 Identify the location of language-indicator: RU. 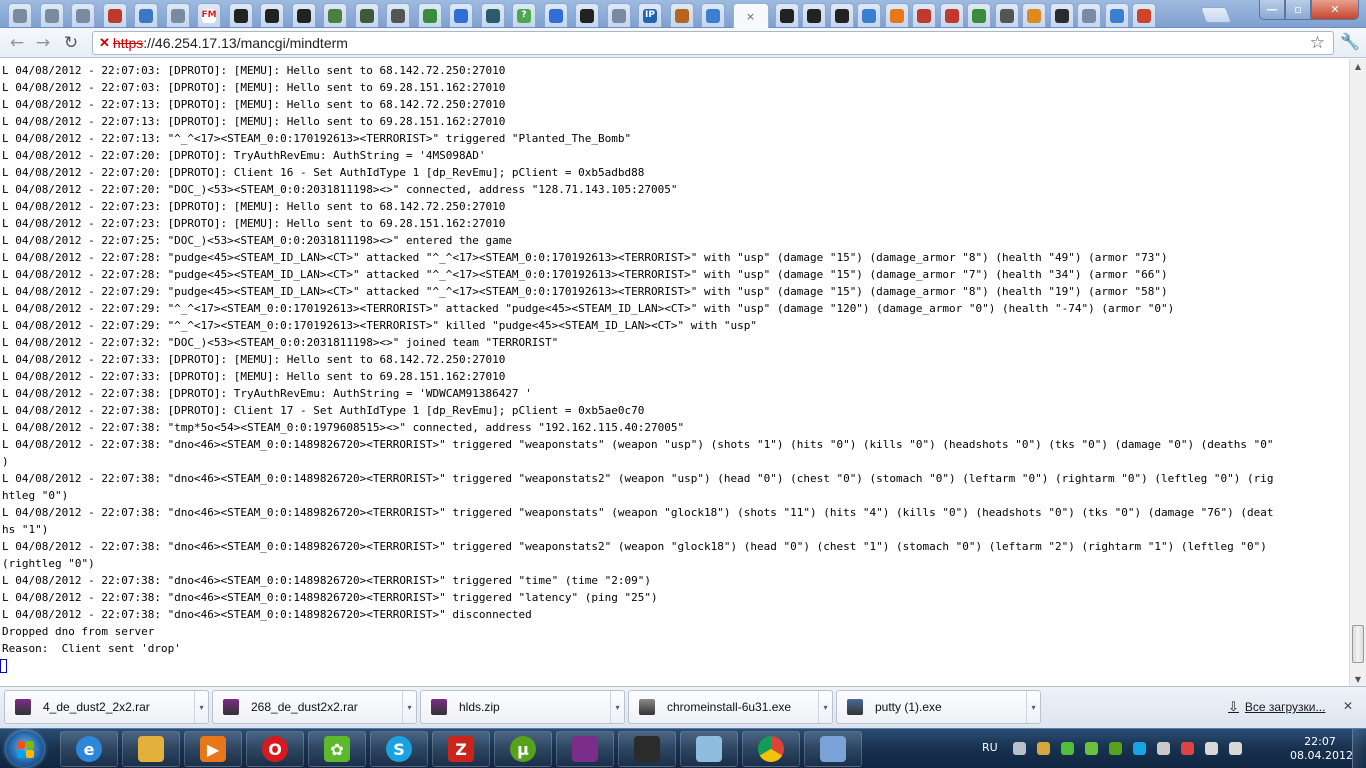
(990, 747).